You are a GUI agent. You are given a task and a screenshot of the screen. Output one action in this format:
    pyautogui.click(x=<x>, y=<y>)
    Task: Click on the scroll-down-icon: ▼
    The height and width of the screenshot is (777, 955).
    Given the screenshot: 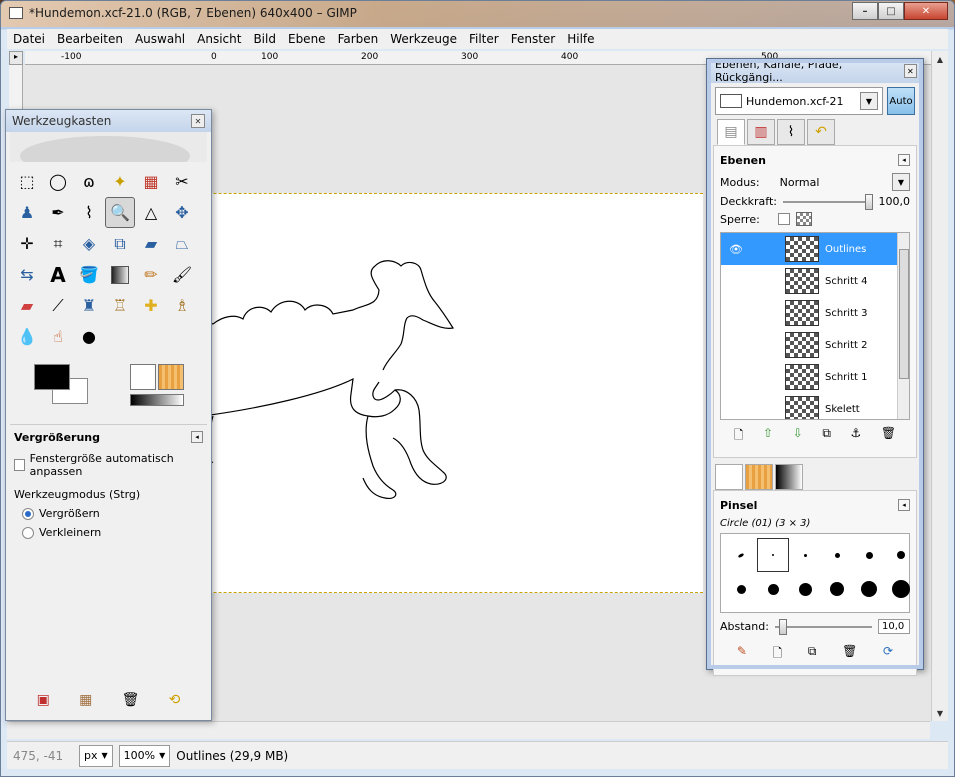 What is the action you would take?
    pyautogui.click(x=940, y=713)
    